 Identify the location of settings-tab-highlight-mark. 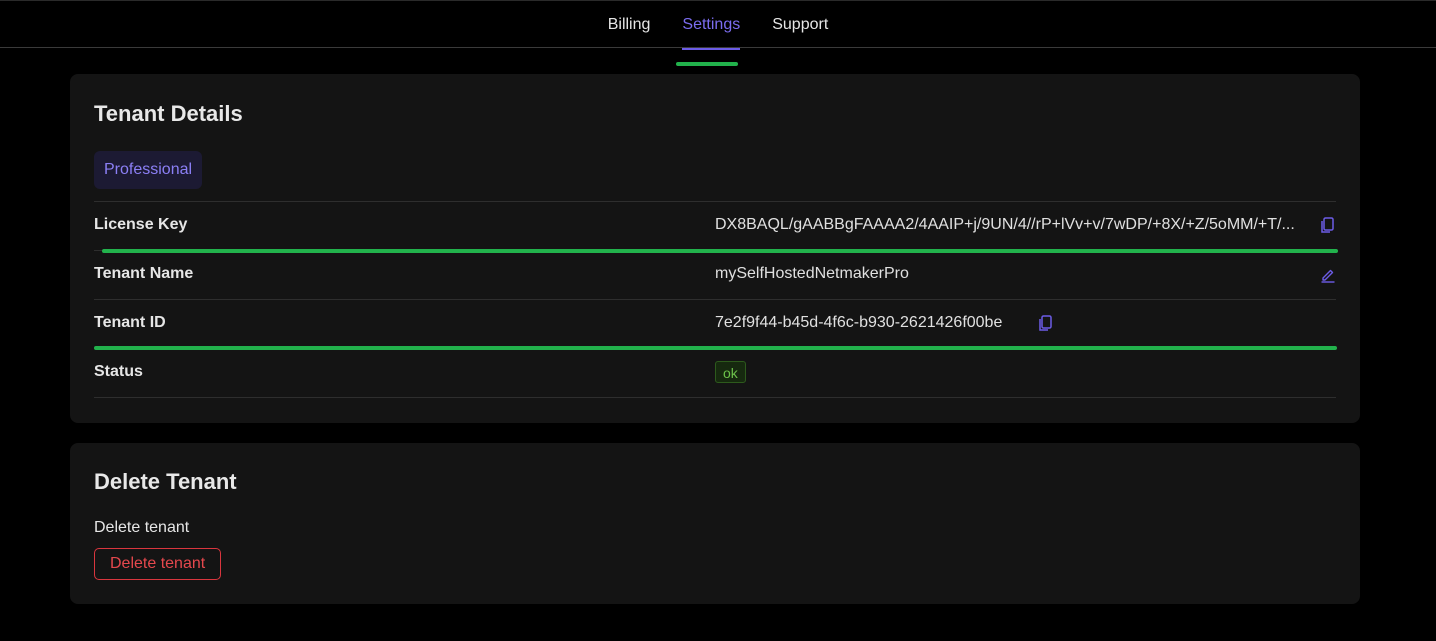
(707, 64).